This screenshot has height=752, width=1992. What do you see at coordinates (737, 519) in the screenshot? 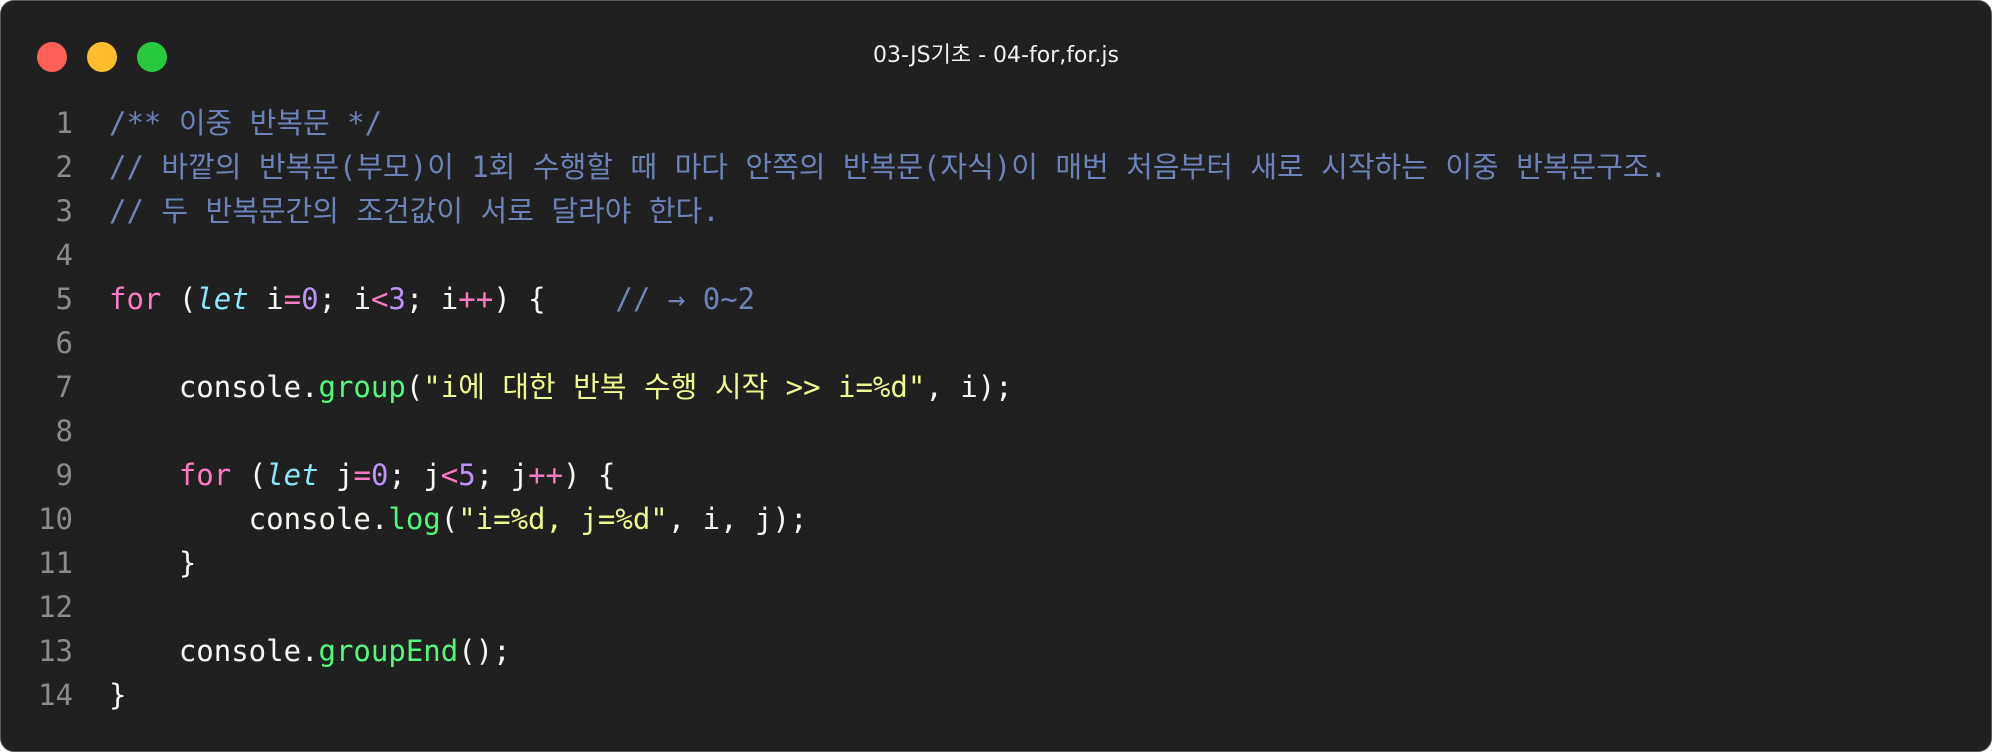
I see `code-token-plain: , i, j);` at bounding box center [737, 519].